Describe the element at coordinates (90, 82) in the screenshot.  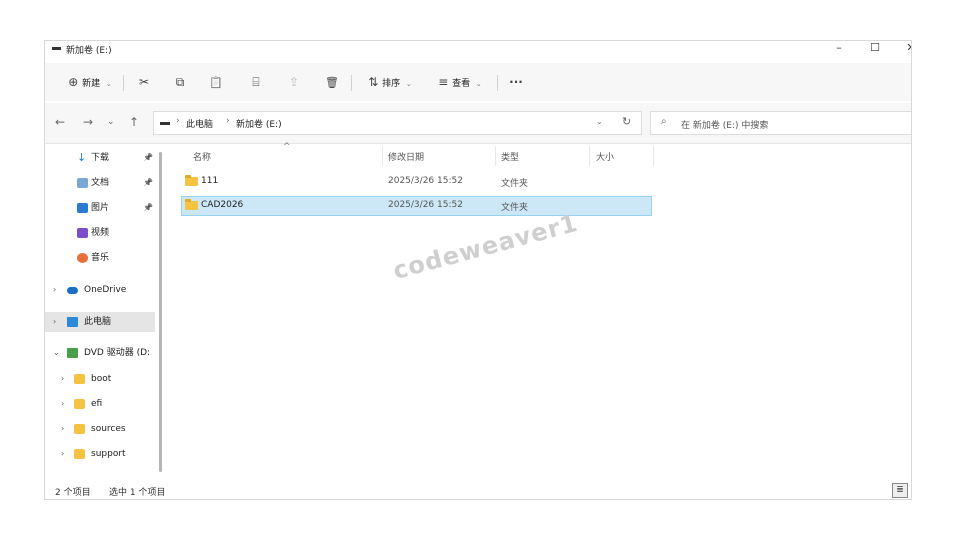
I see `new-button: ⊕ 新建 ⌄` at that location.